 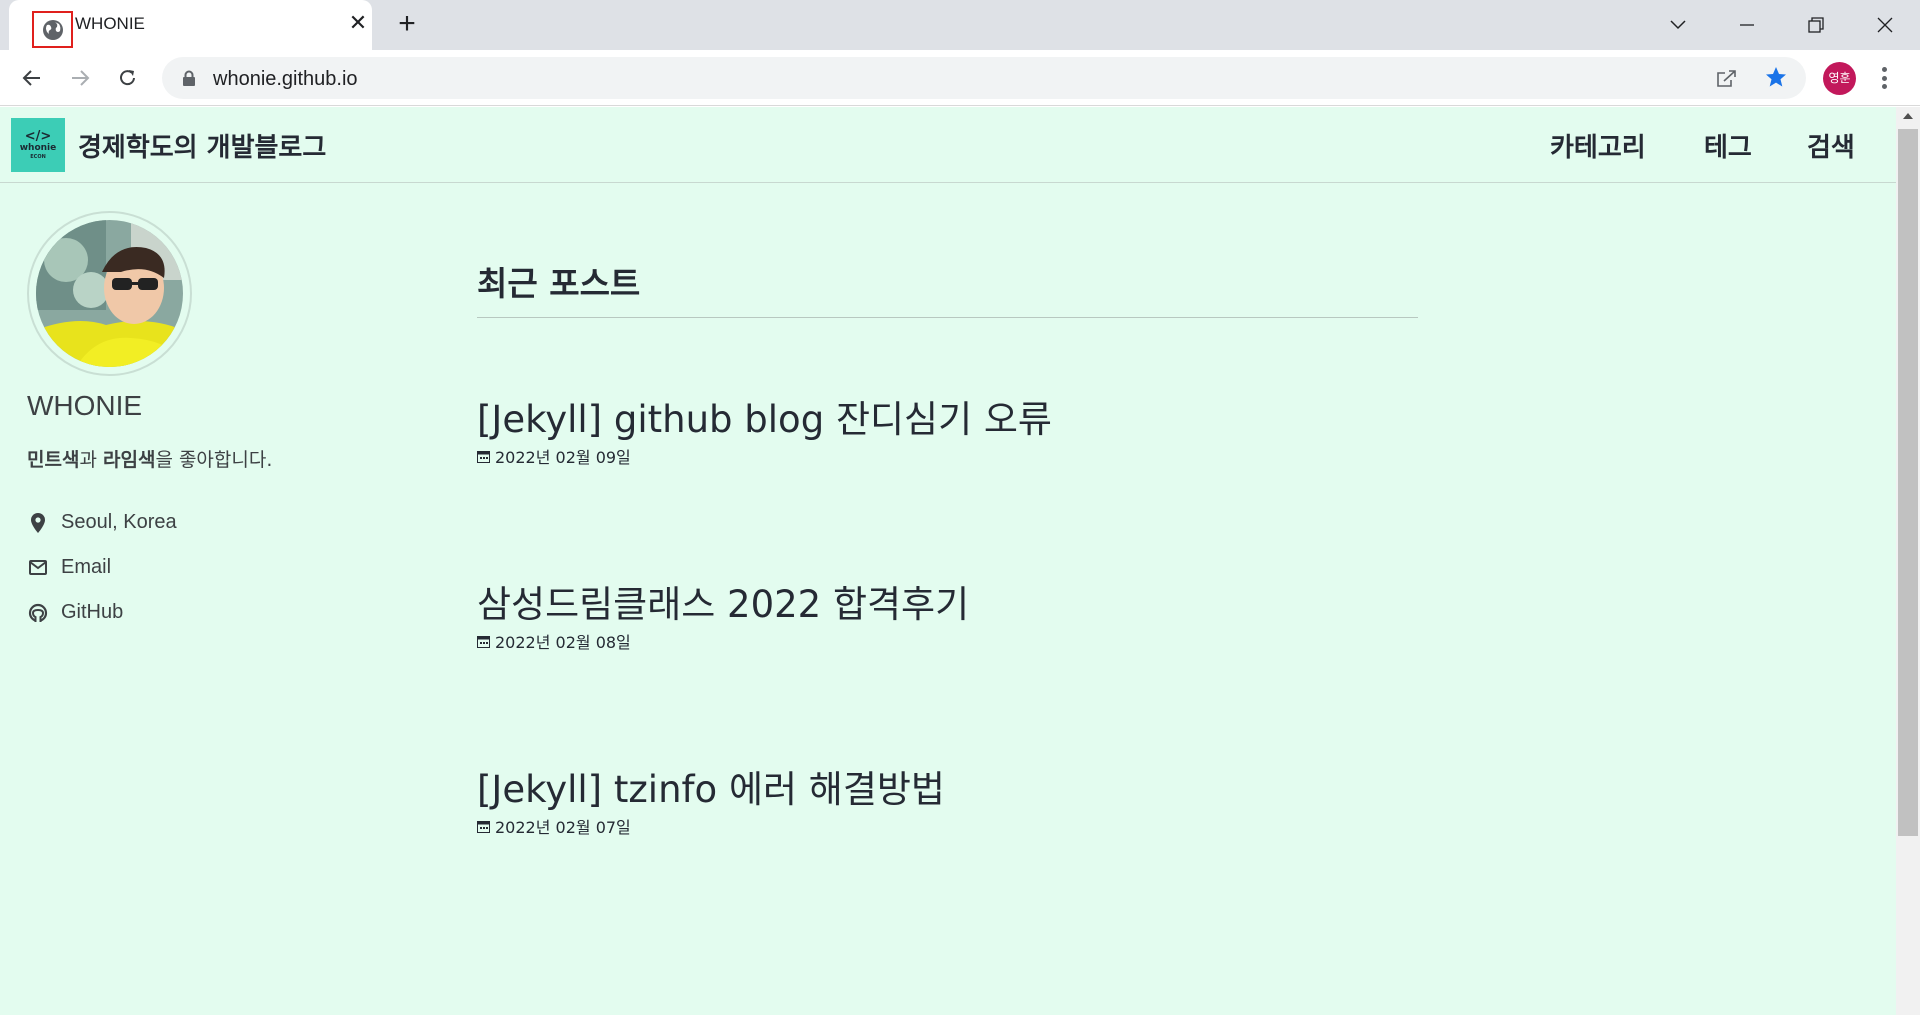 I want to click on map-marker-icon, so click(x=38, y=523).